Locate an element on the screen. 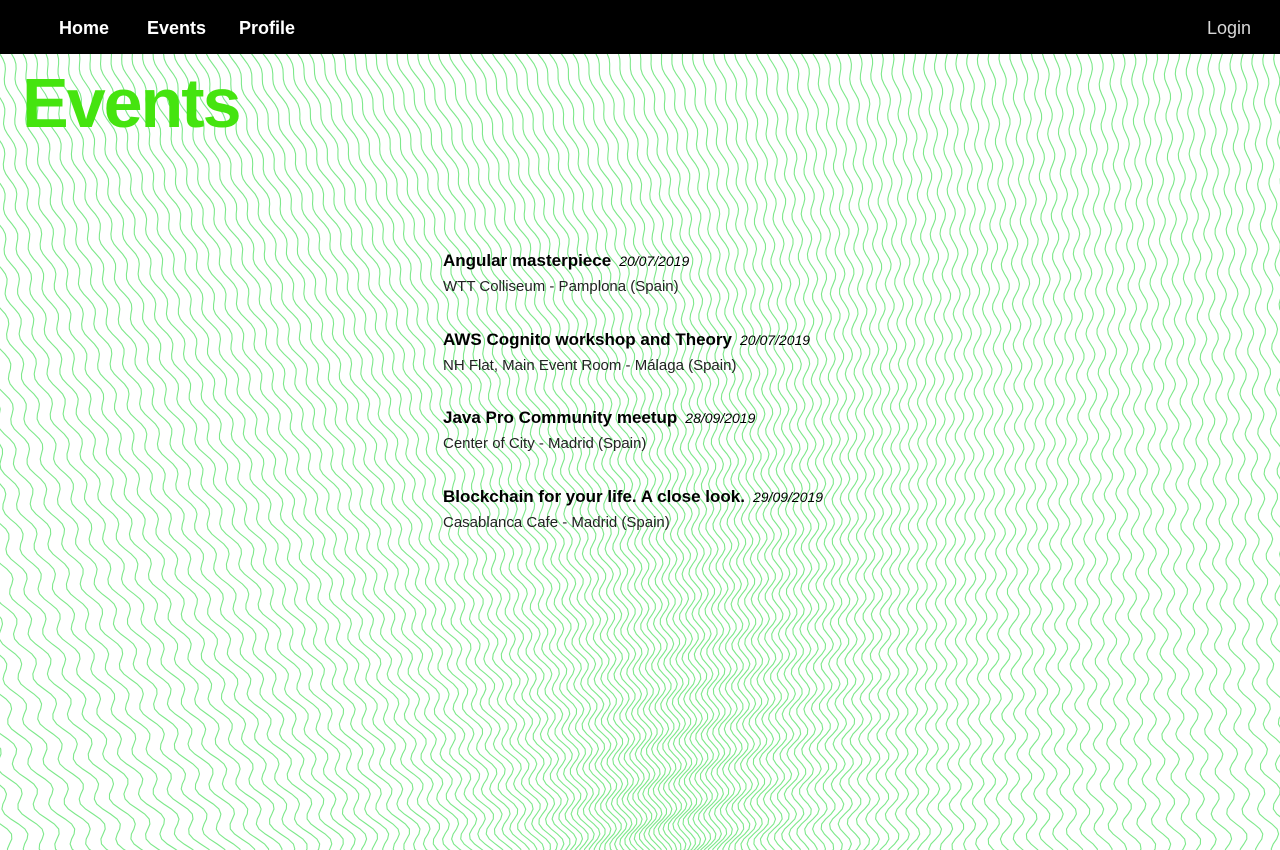  event-venue: WTT Colliseum - Pamplona (Spain) is located at coordinates (561, 286).